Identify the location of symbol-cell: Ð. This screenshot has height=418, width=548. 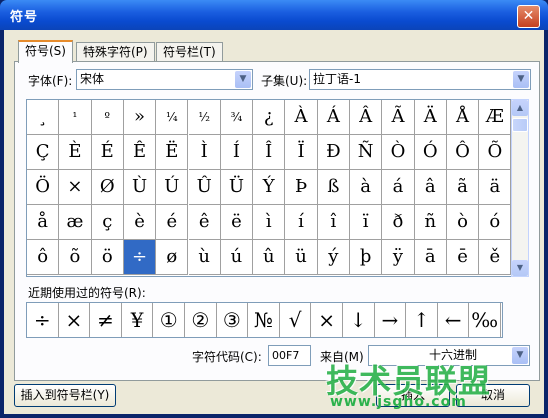
(333, 152).